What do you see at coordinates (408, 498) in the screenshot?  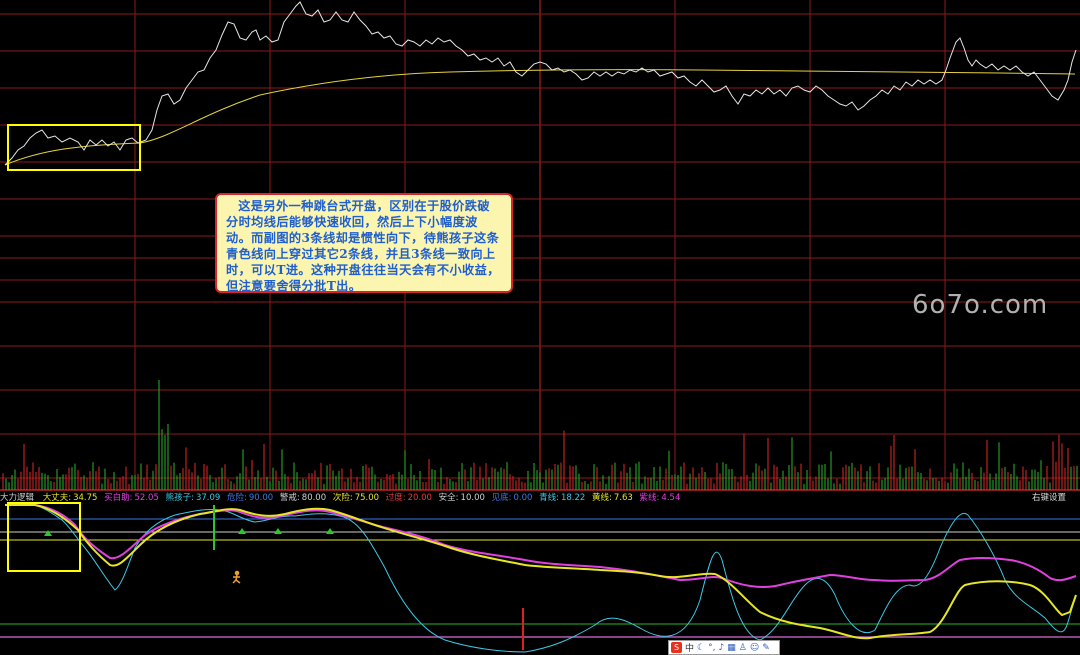 I see `legend-item-7: 过度: 20.00` at bounding box center [408, 498].